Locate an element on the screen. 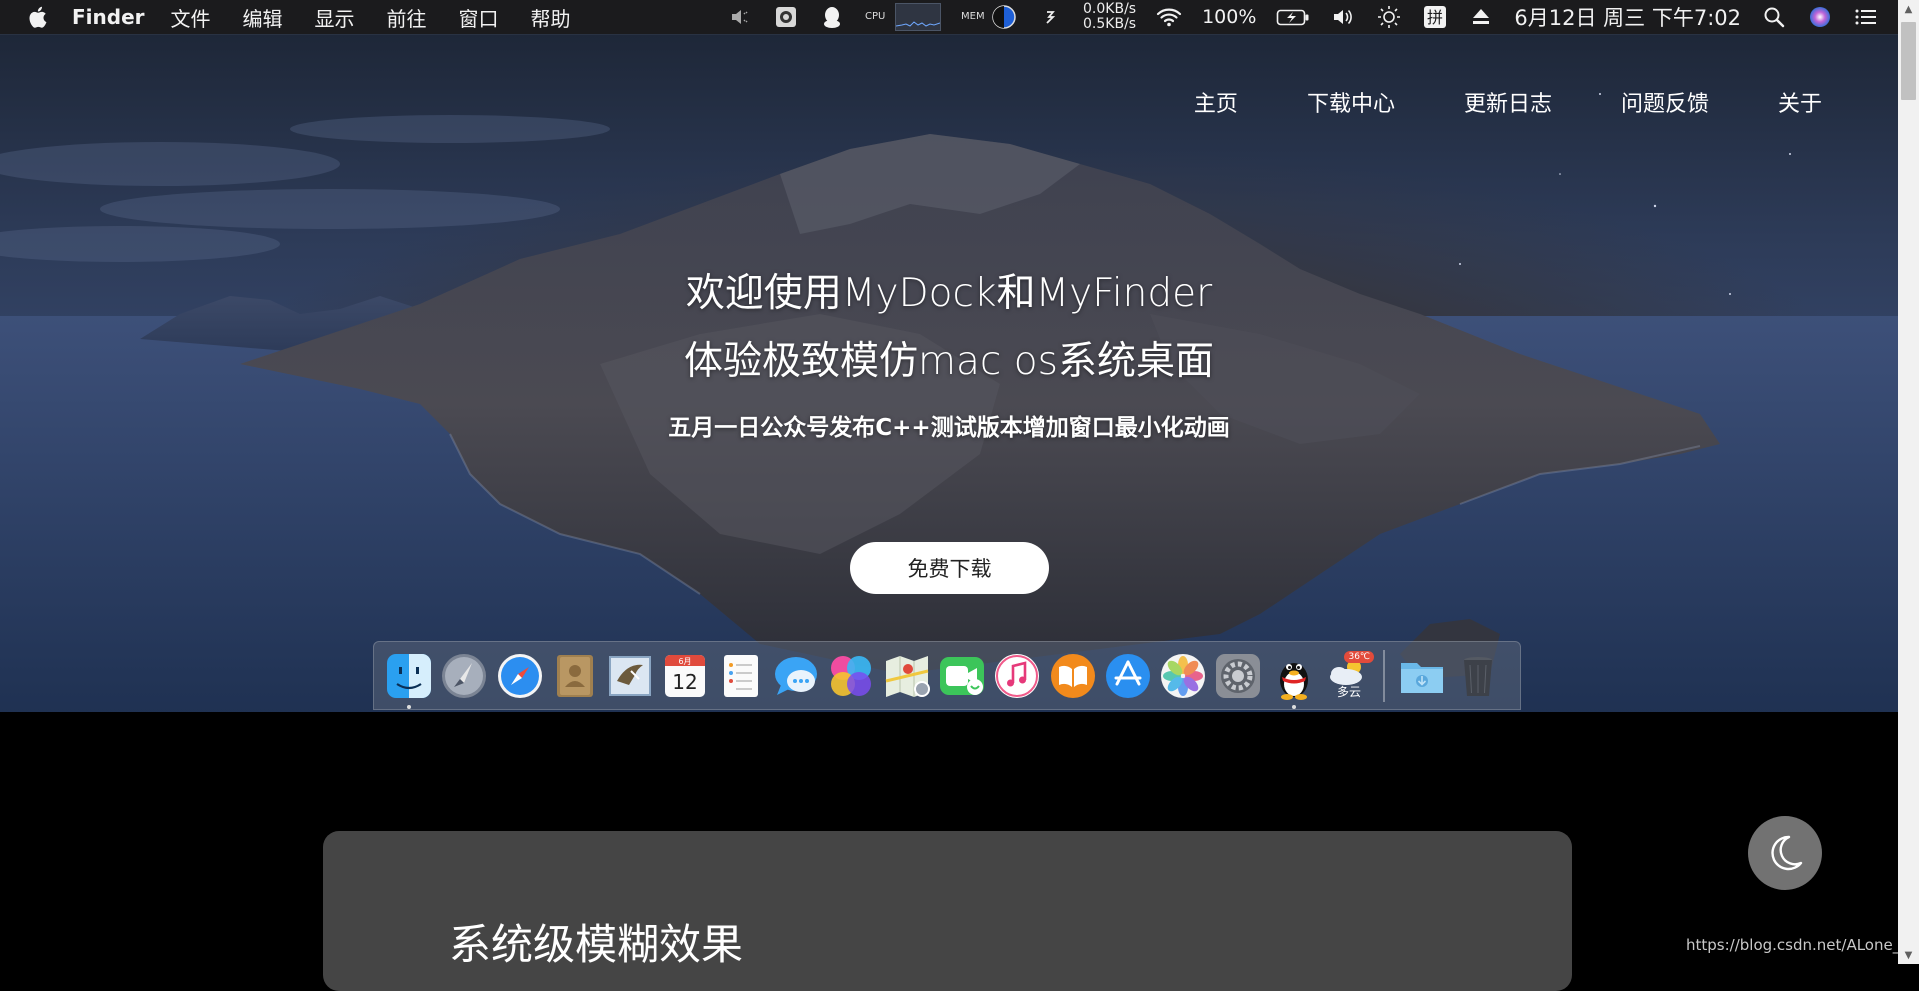 The image size is (1919, 991). dock-weather: 36℃ 多云 is located at coordinates (1349, 675).